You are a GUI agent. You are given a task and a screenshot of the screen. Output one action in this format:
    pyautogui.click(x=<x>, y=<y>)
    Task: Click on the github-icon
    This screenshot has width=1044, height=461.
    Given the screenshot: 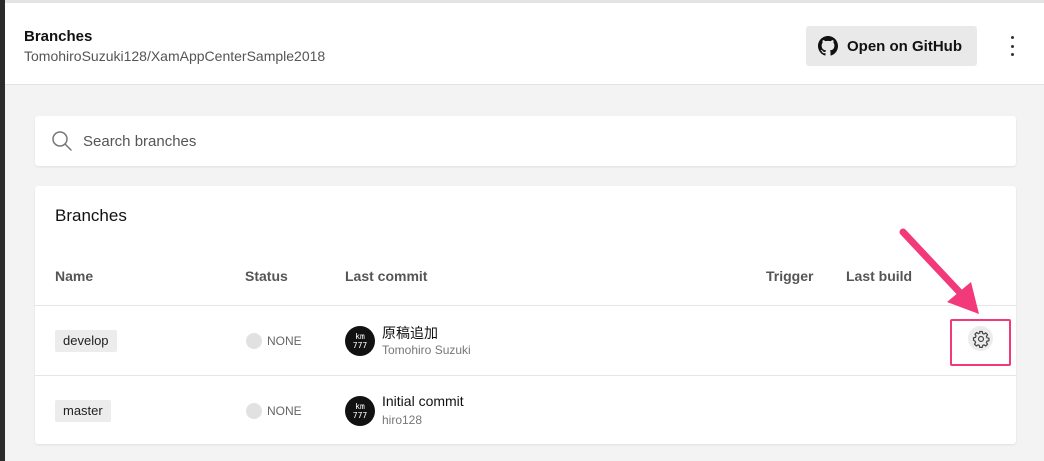 What is the action you would take?
    pyautogui.click(x=828, y=46)
    